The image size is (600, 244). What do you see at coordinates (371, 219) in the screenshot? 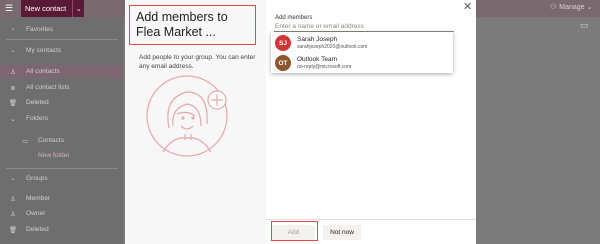
I see `footer-divider` at bounding box center [371, 219].